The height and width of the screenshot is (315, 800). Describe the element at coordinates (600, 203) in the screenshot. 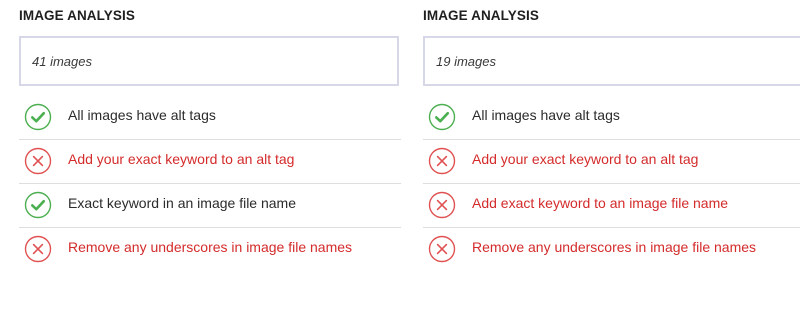

I see `check-label: Add exact keyword to an image file name` at that location.